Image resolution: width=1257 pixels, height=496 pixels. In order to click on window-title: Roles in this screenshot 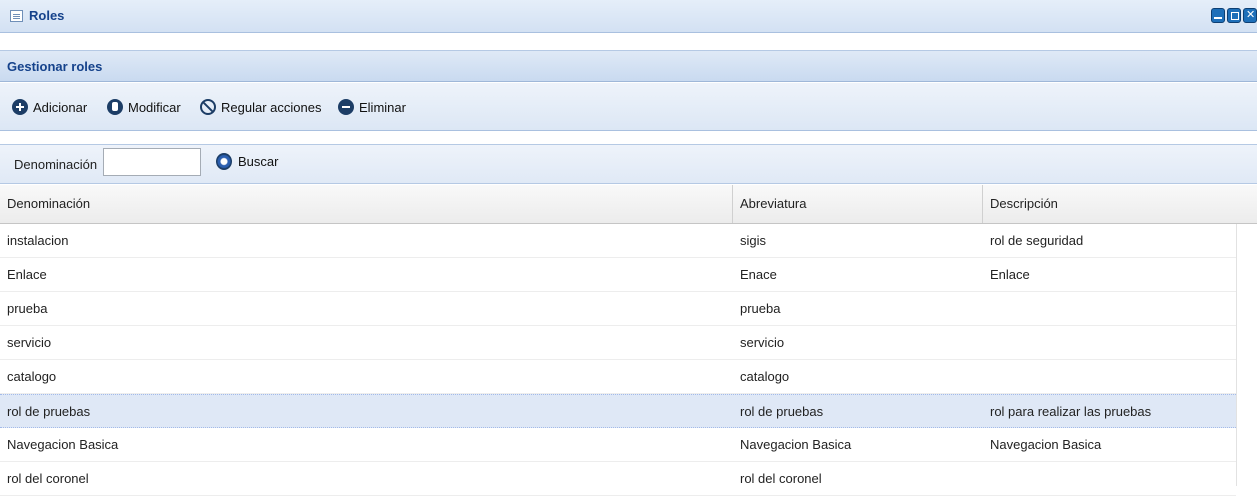, I will do `click(47, 15)`.